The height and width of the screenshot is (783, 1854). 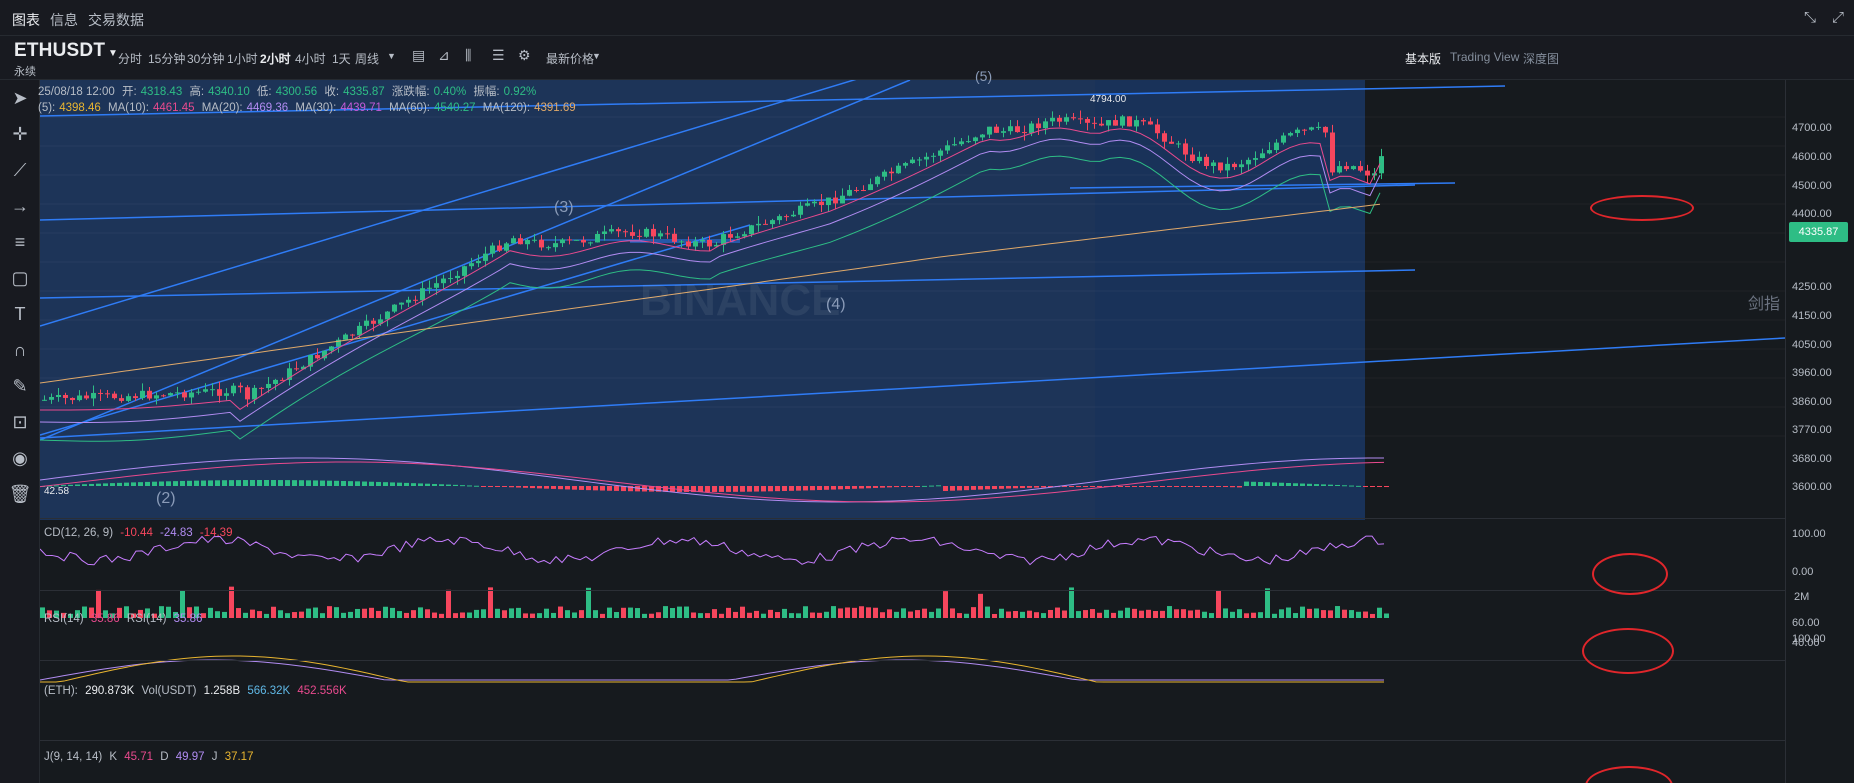 What do you see at coordinates (524, 55) in the screenshot?
I see `gear-icon: ⚙` at bounding box center [524, 55].